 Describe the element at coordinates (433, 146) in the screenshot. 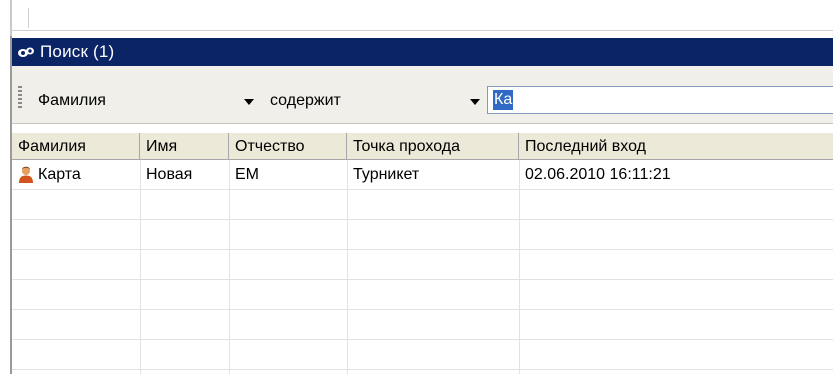

I see `column-header-access-point: Точка прохода` at that location.